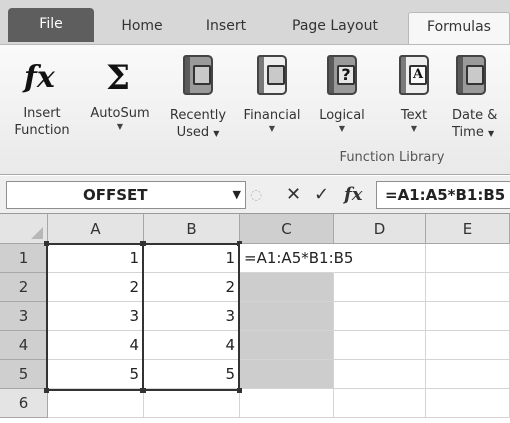  I want to click on cell-a6, so click(96, 403).